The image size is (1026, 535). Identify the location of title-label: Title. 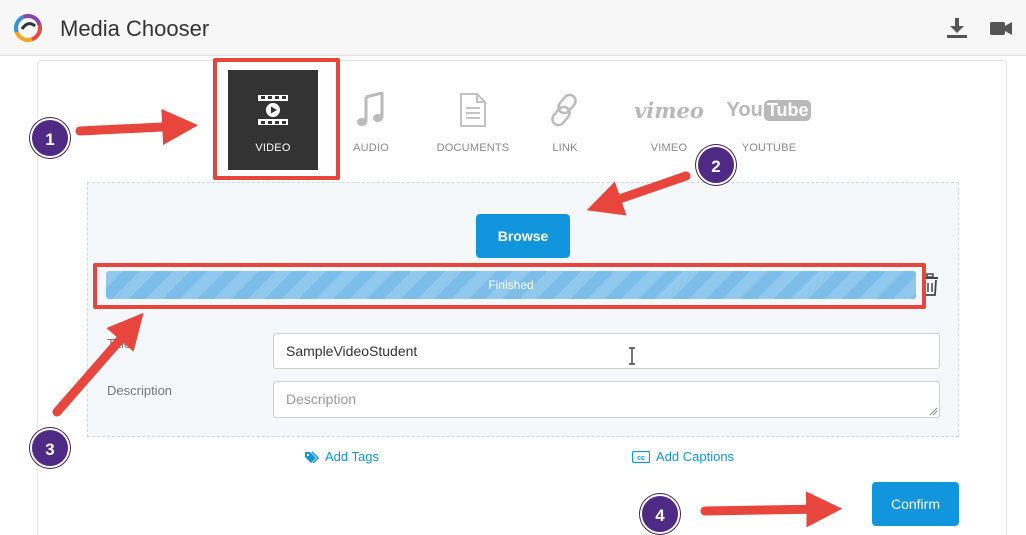
(119, 343).